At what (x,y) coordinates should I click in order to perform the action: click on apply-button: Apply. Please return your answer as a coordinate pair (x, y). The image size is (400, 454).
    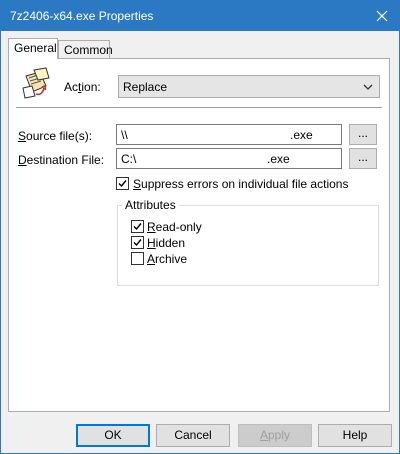
    Looking at the image, I should click on (275, 435).